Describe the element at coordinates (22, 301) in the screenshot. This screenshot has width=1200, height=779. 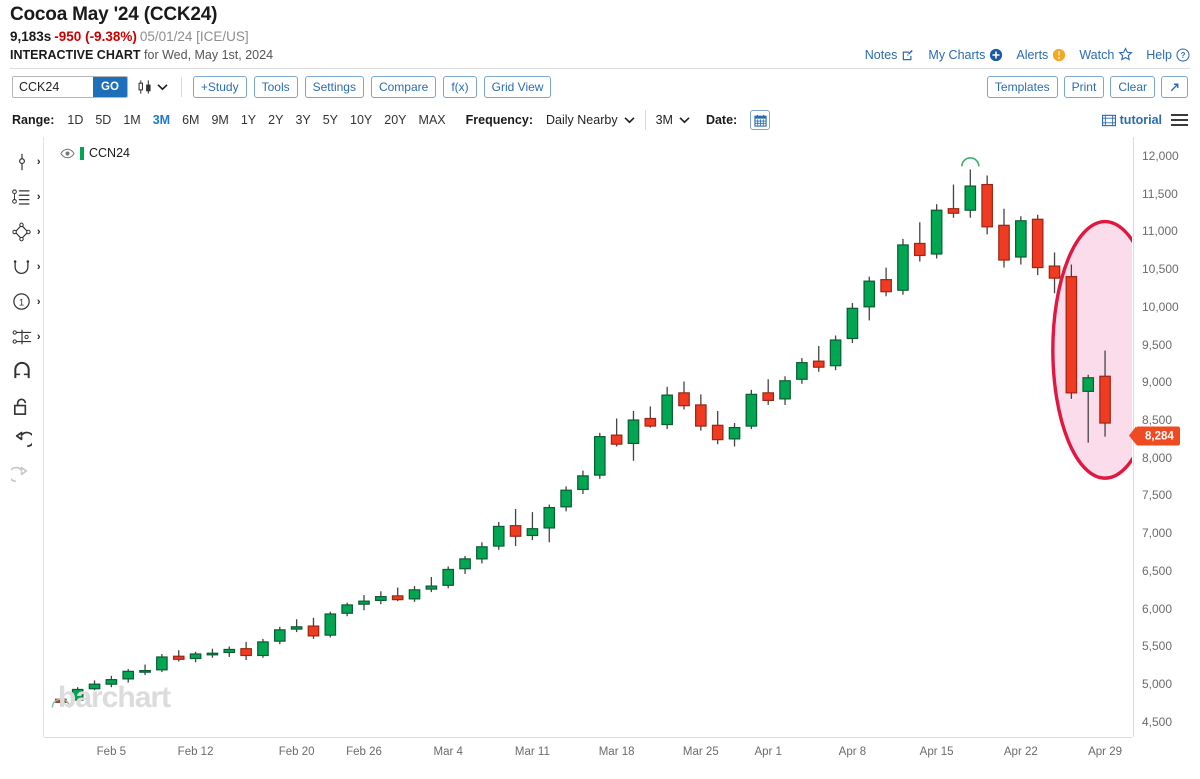
I see `numbered-marker-tool: 1 ›` at that location.